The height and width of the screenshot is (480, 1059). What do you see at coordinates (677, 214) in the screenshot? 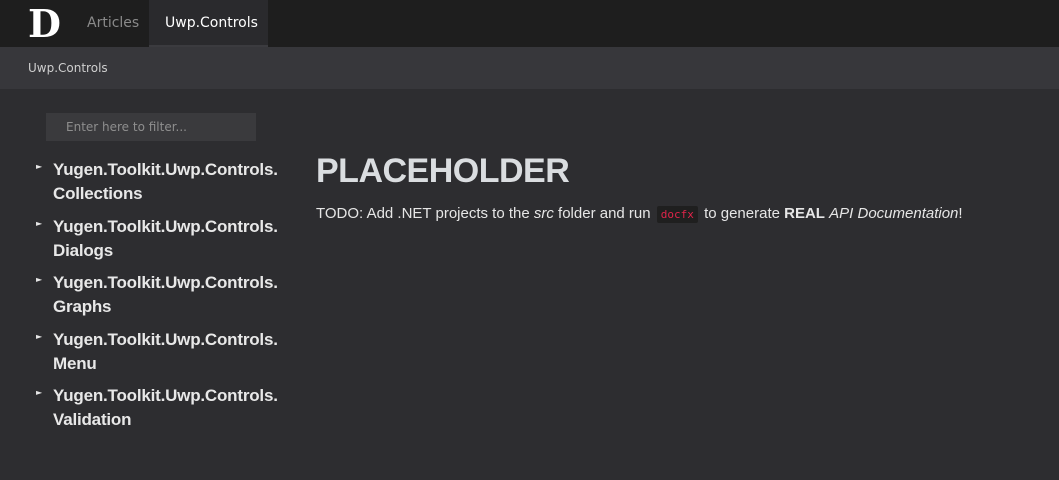
I see `docfx-code: docfx` at bounding box center [677, 214].